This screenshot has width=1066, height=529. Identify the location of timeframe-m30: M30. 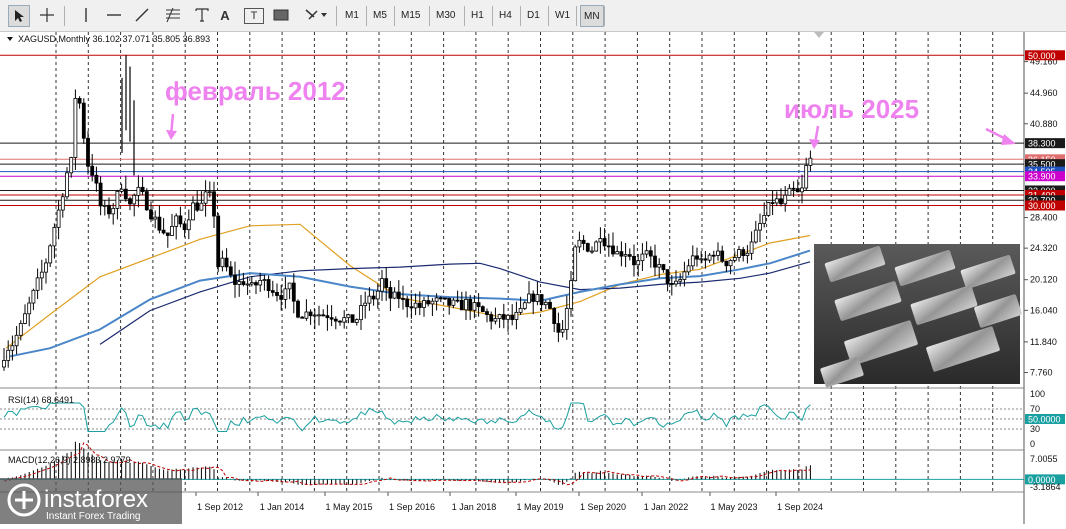
(445, 15).